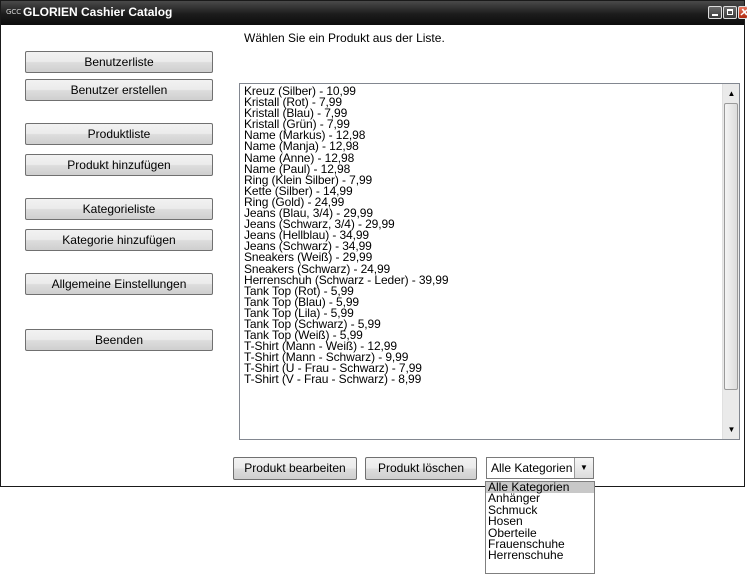 This screenshot has height=575, width=747. I want to click on create-user-button: Benutzer erstellen, so click(119, 90).